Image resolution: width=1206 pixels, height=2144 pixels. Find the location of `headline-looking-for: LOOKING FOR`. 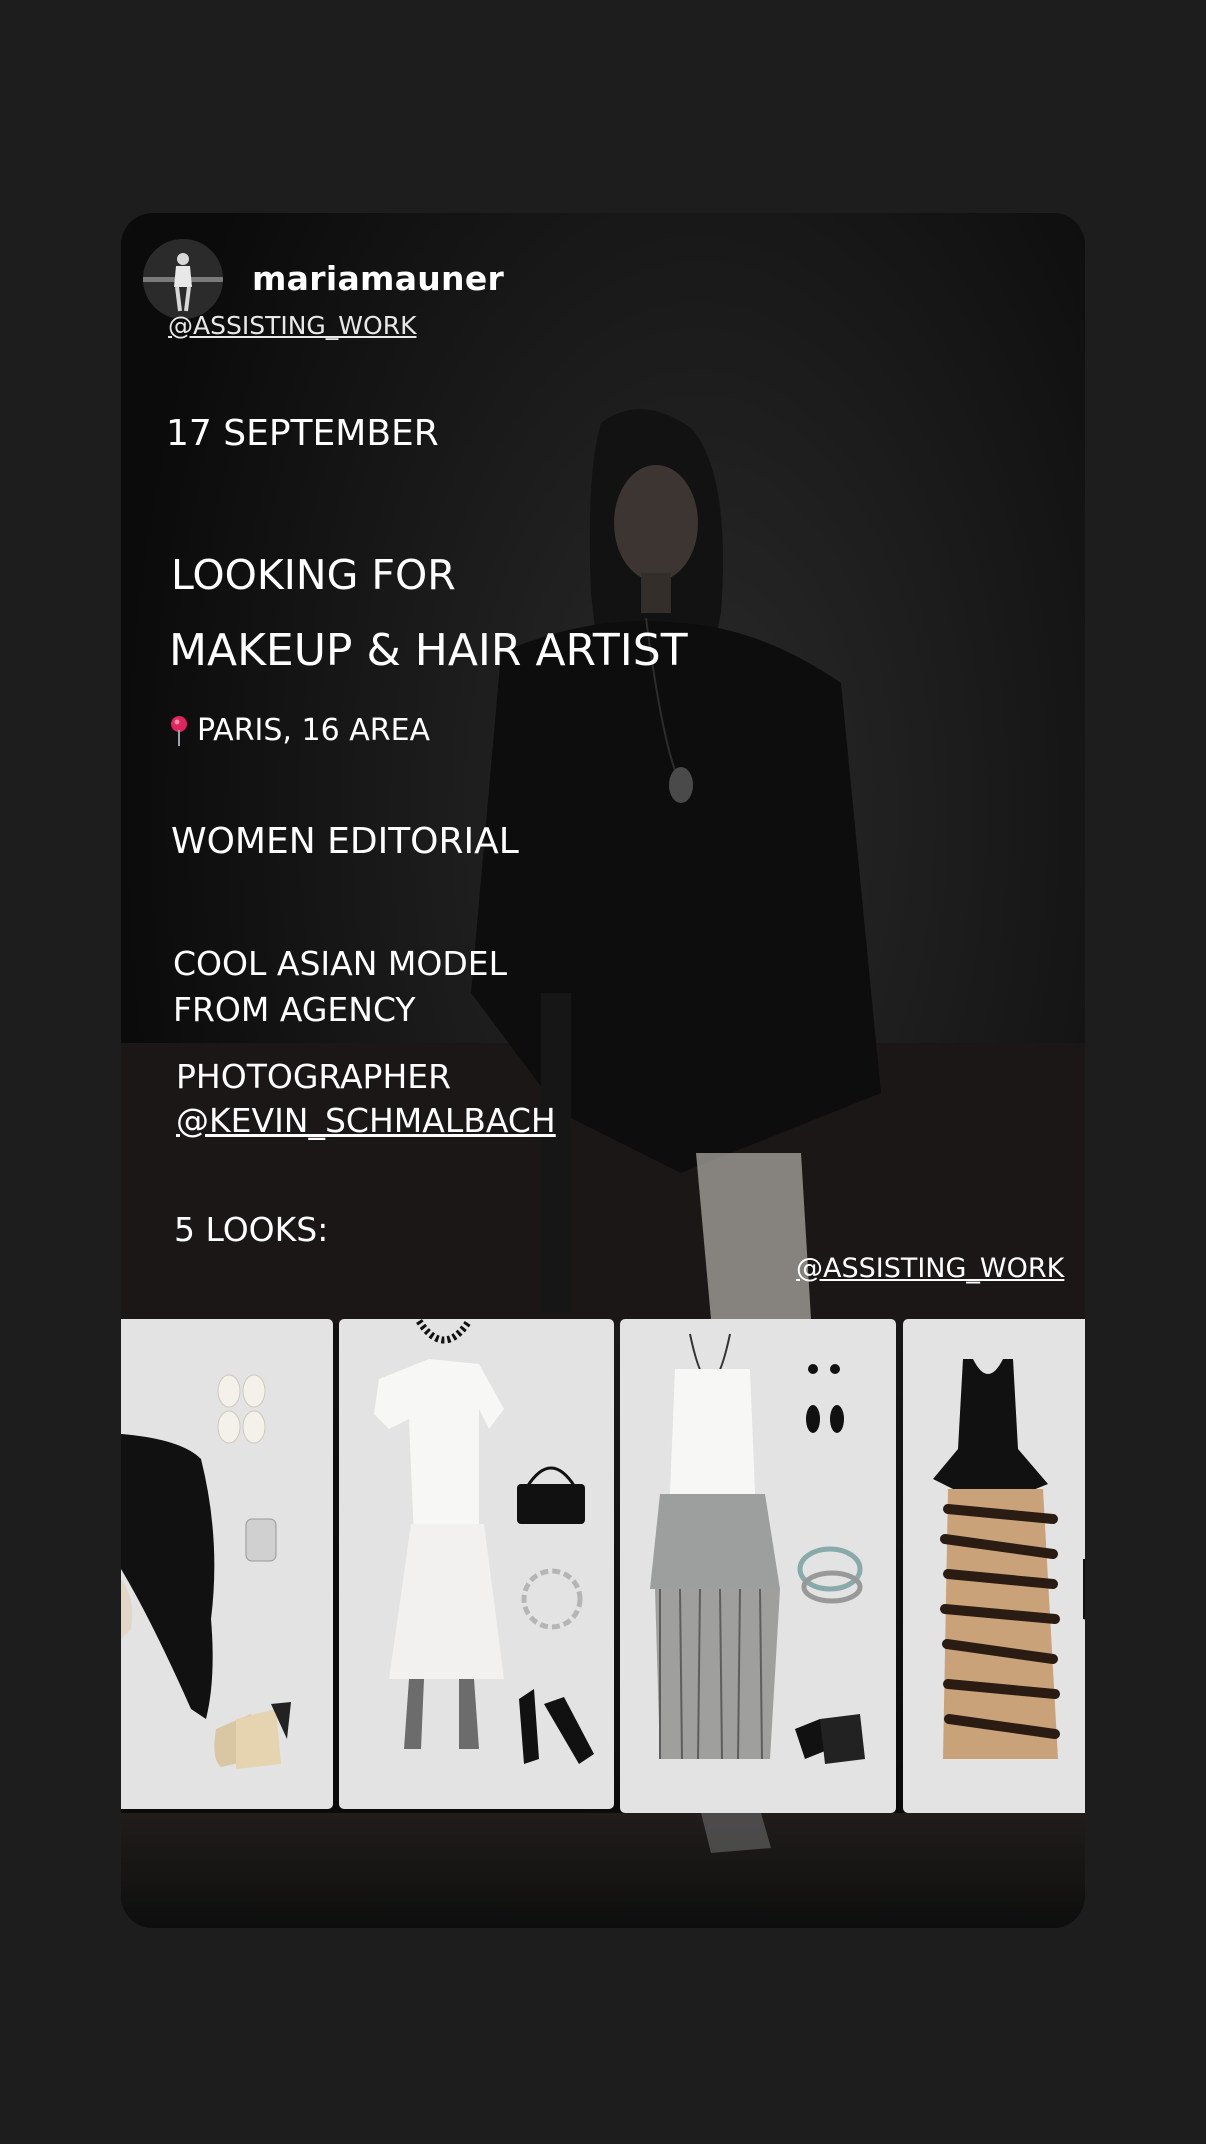

headline-looking-for: LOOKING FOR is located at coordinates (313, 575).